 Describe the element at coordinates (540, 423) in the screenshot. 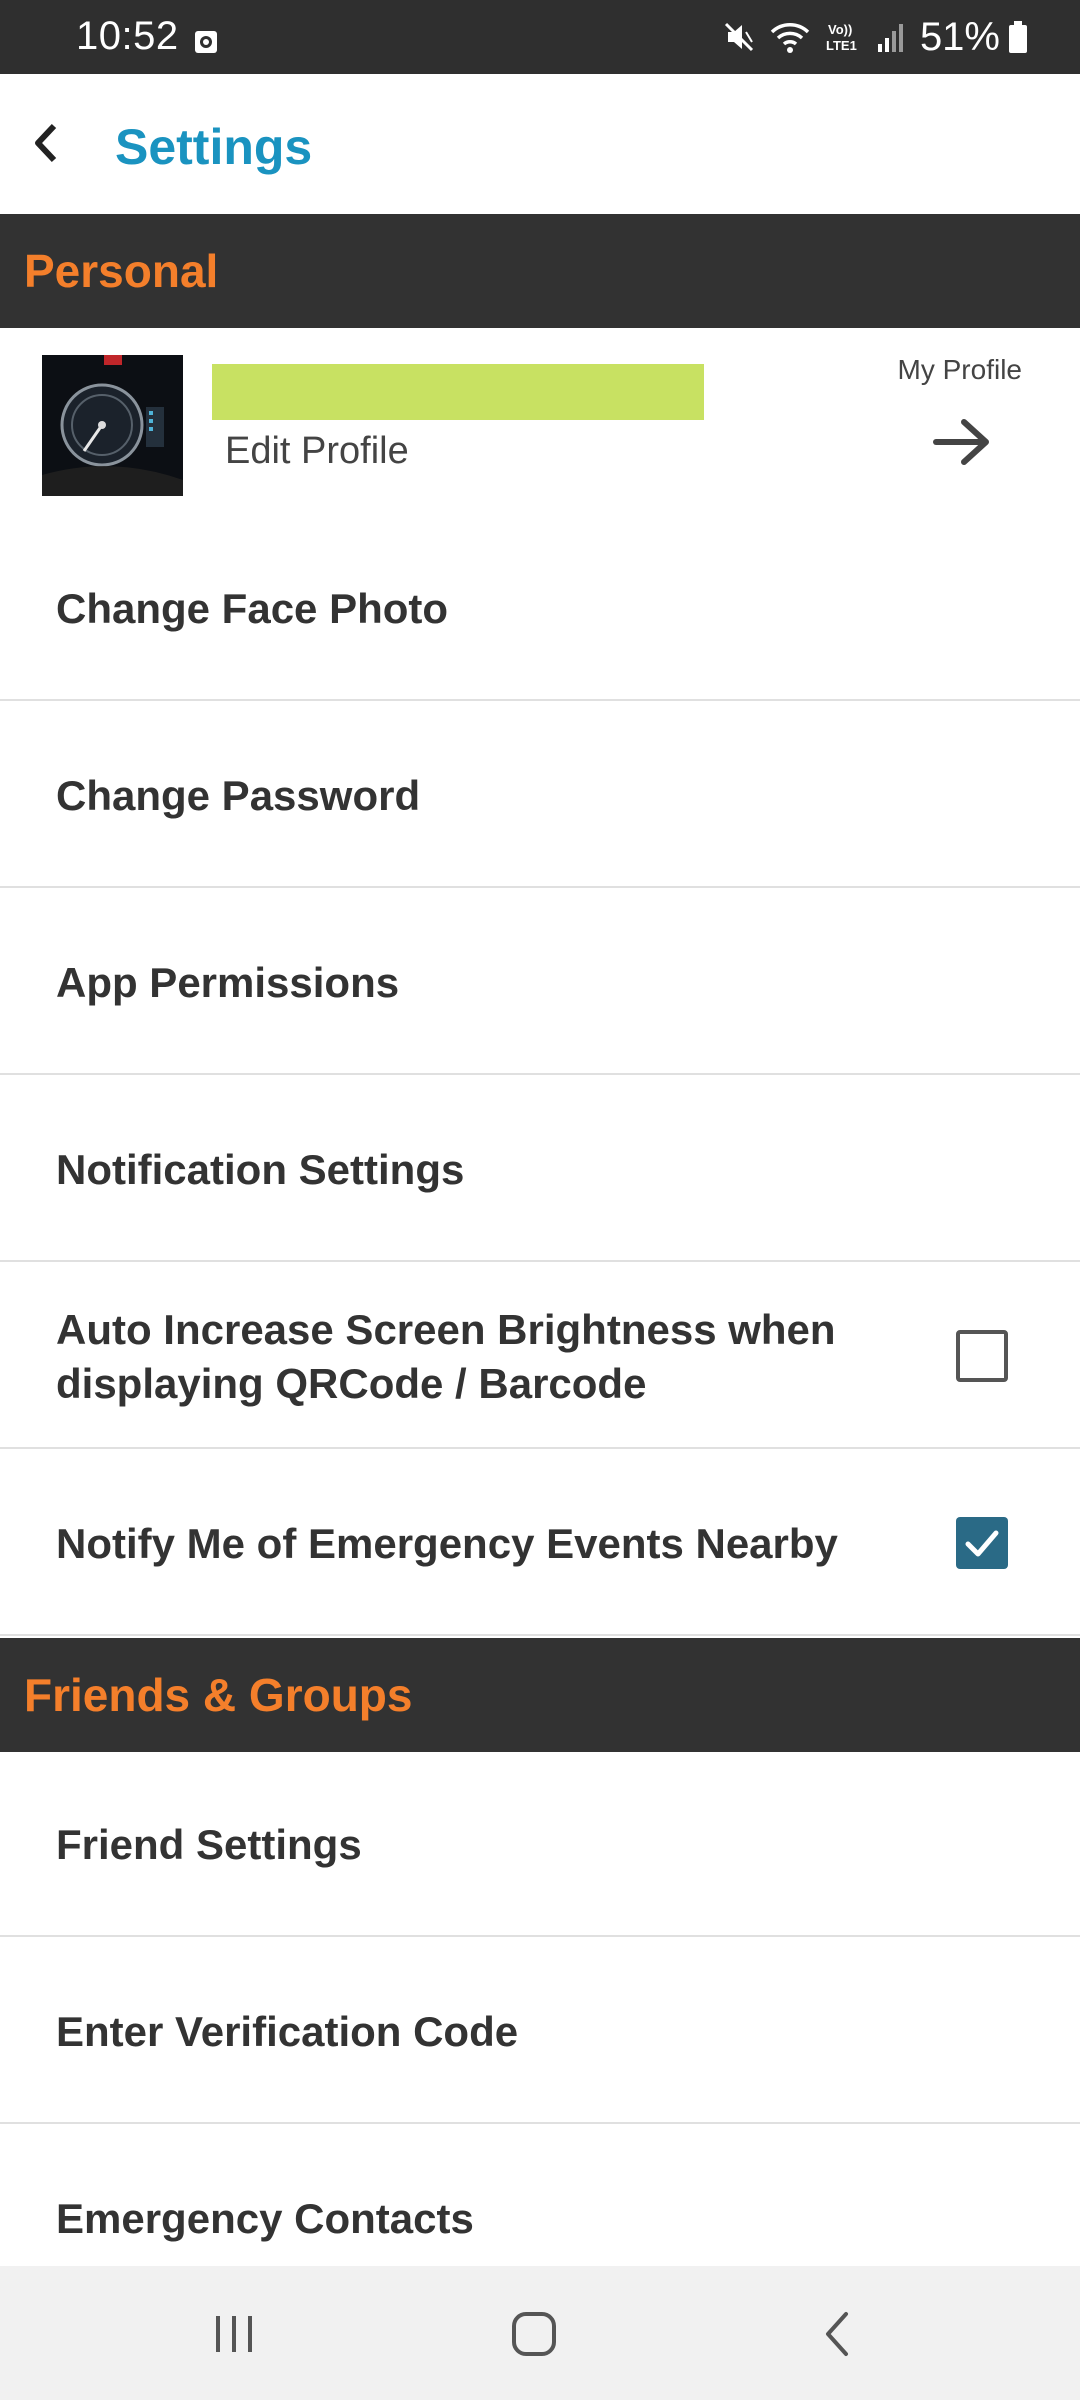

I see `profile-row: Edit Profile My Profile` at that location.